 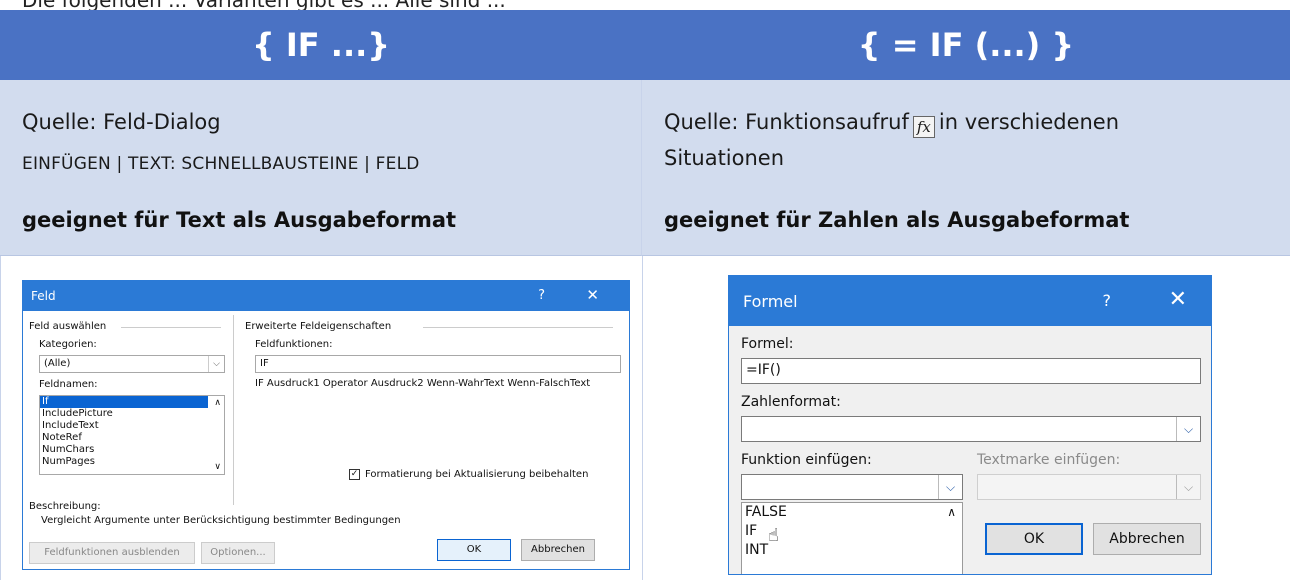 What do you see at coordinates (786, 122) in the screenshot?
I see `right-source-a: Quelle: Funktionsaufruf` at bounding box center [786, 122].